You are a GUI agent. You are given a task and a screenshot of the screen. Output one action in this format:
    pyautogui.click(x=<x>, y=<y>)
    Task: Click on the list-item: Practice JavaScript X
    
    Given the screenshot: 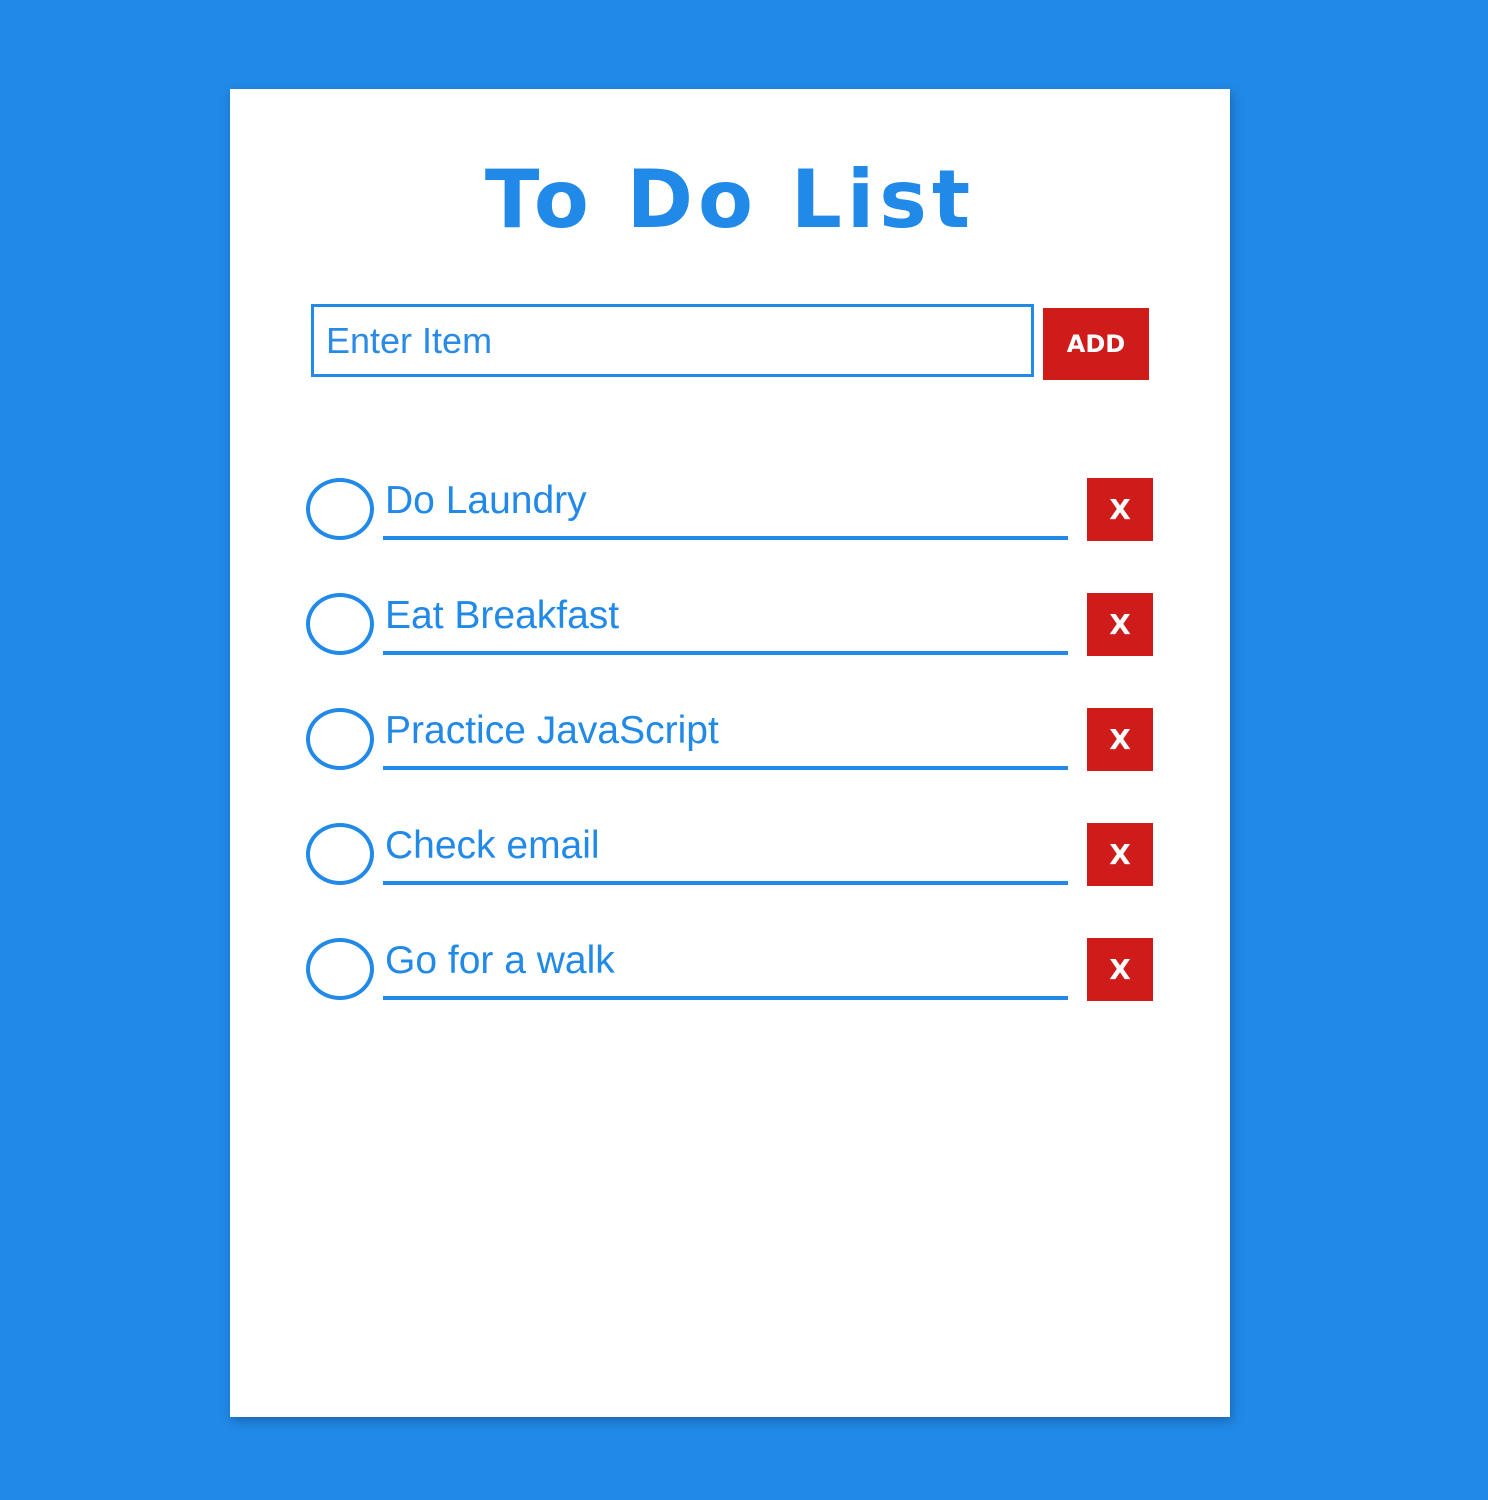 What is the action you would take?
    pyautogui.click(x=736, y=765)
    